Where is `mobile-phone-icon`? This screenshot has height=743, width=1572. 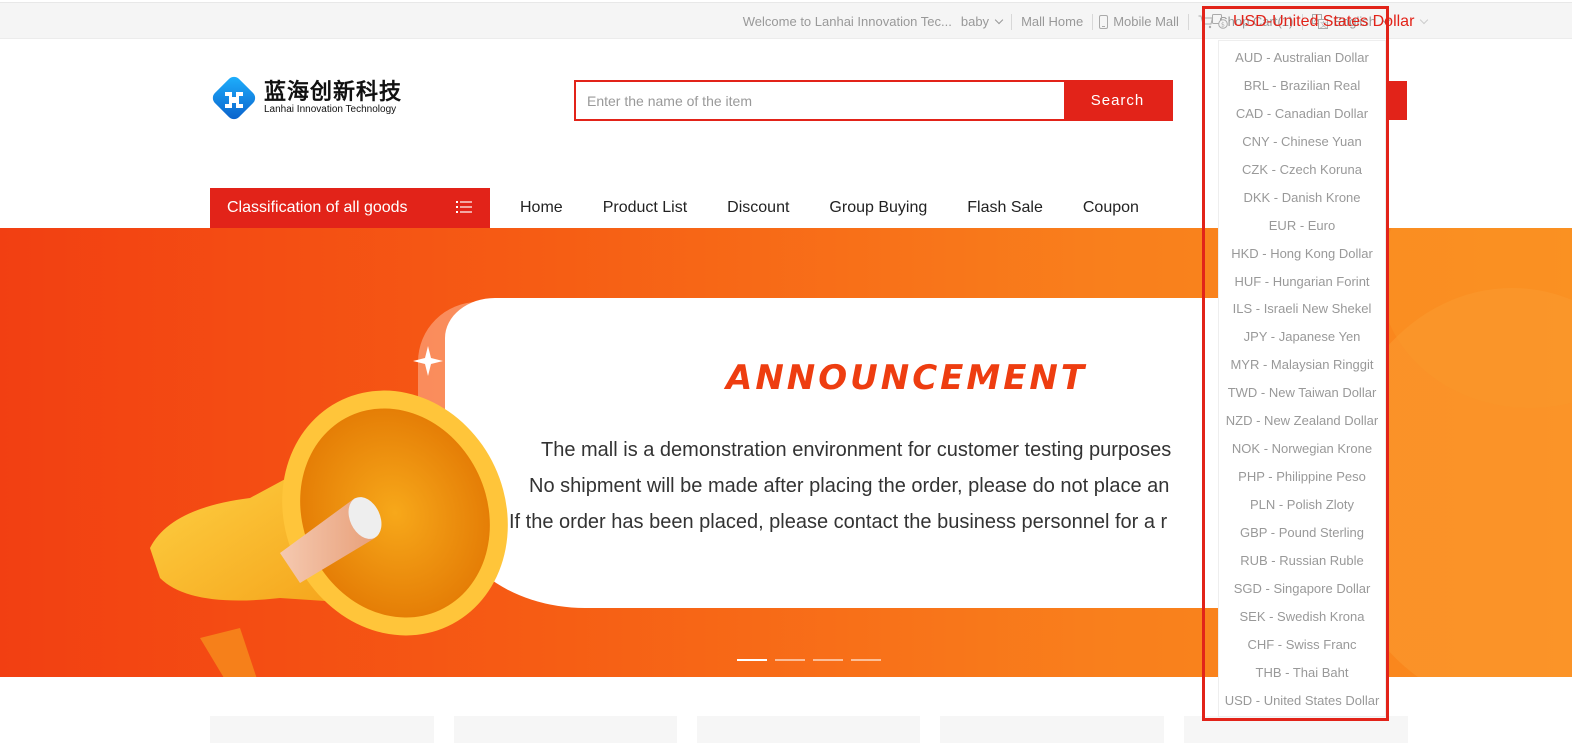 mobile-phone-icon is located at coordinates (1104, 21).